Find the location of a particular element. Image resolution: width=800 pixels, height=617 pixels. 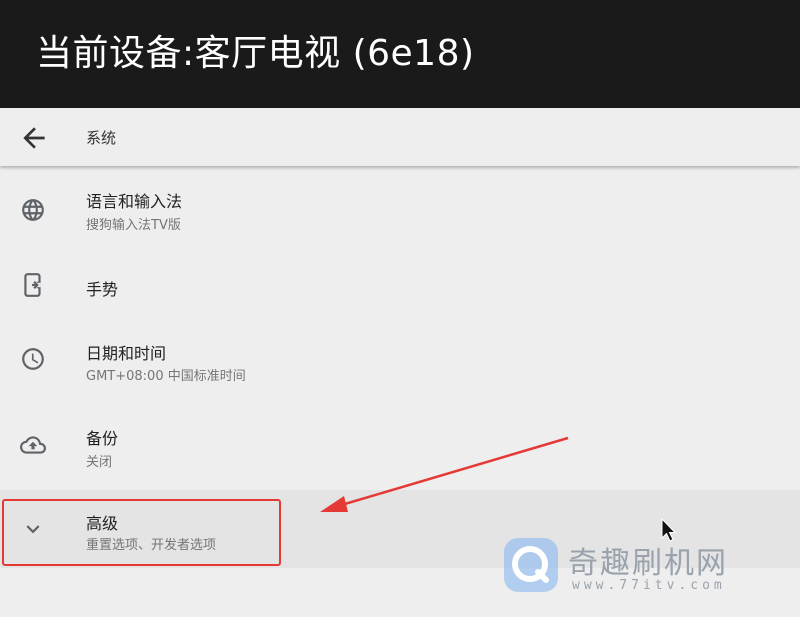

item-title: 日期和时间 is located at coordinates (126, 353).